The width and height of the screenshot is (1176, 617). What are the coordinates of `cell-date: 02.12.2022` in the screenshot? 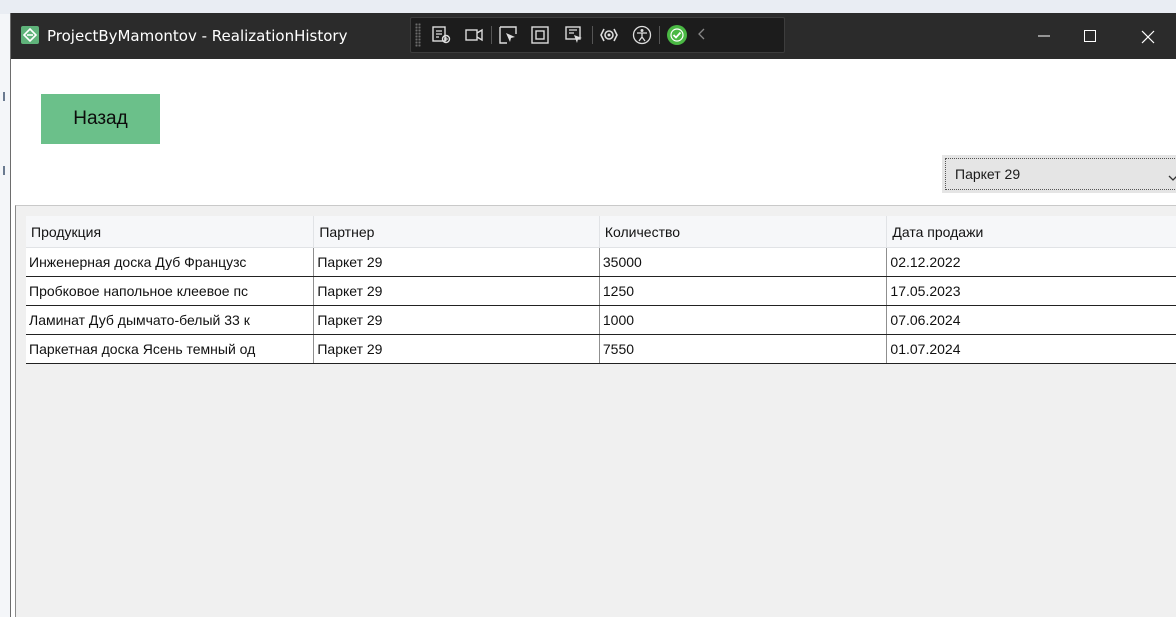 It's located at (1031, 262).